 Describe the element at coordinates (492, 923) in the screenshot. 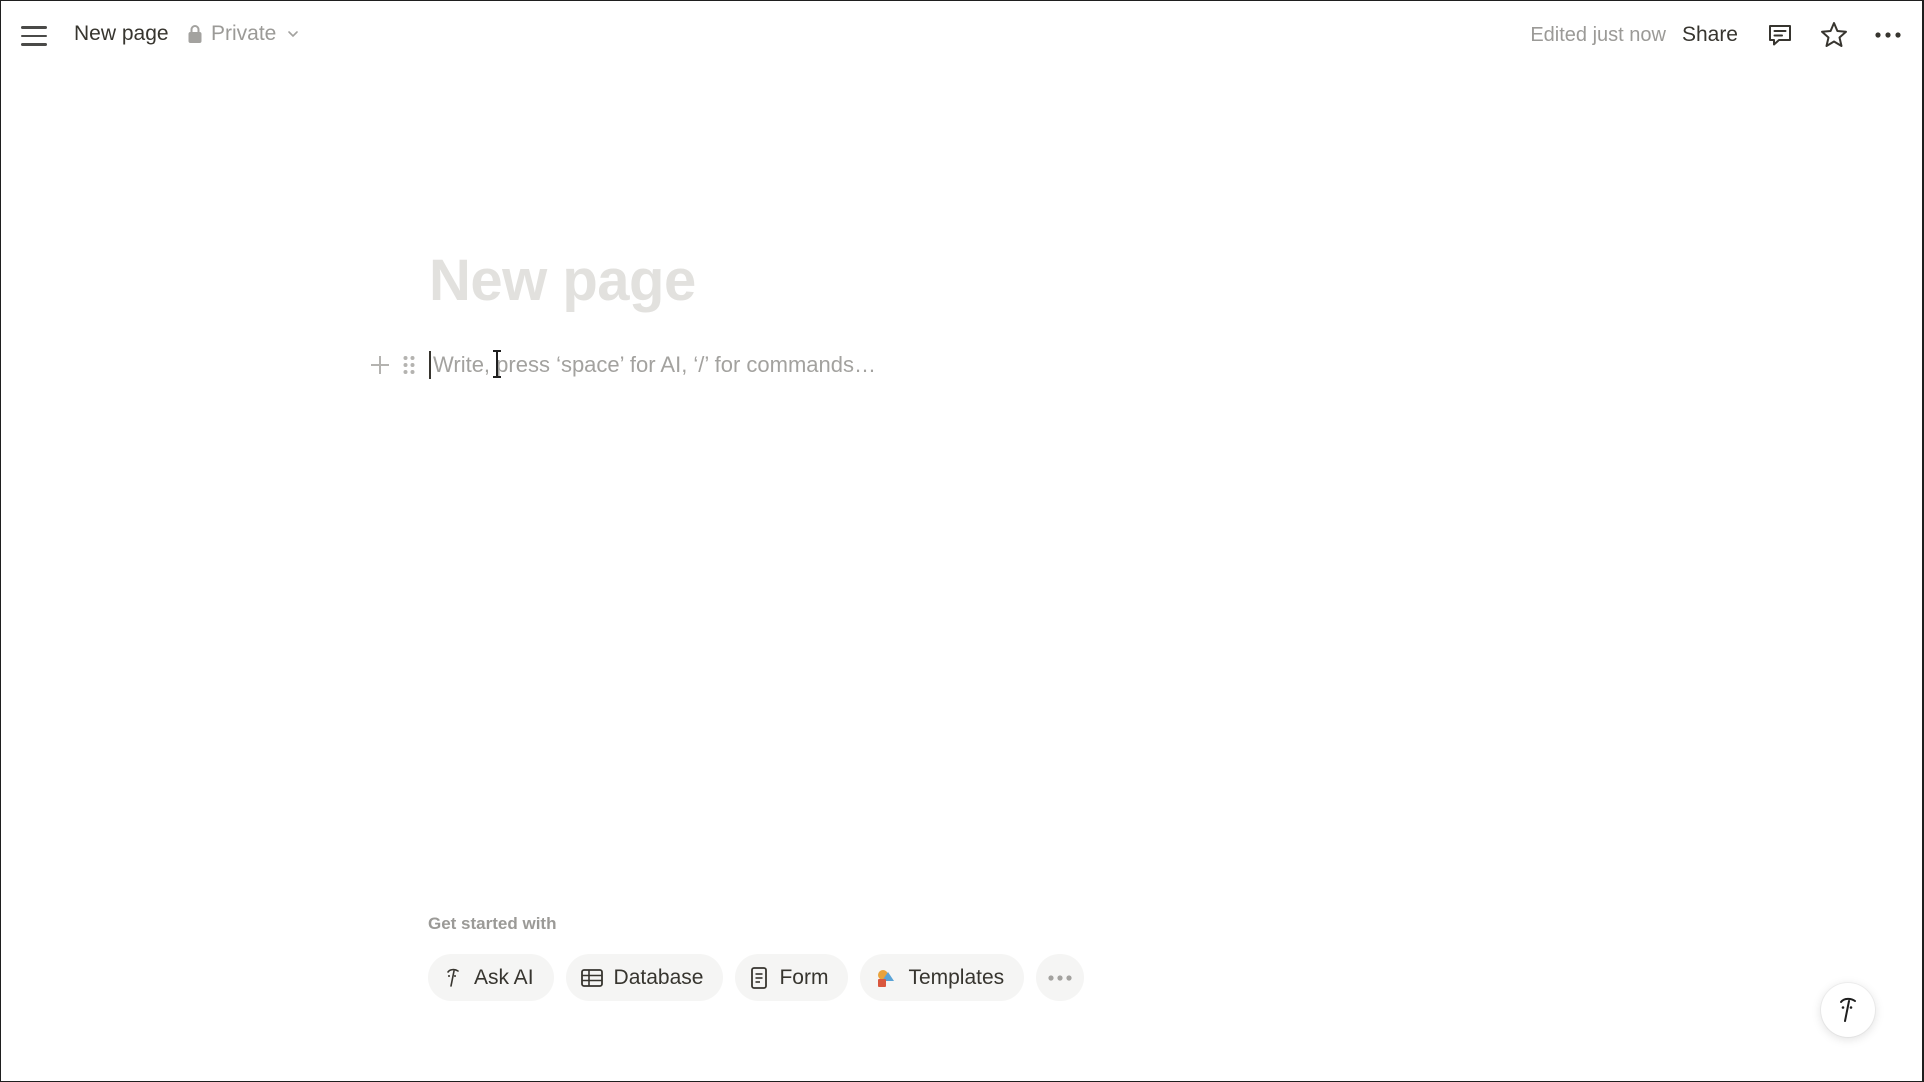

I see `get-started-heading: Get started with` at that location.